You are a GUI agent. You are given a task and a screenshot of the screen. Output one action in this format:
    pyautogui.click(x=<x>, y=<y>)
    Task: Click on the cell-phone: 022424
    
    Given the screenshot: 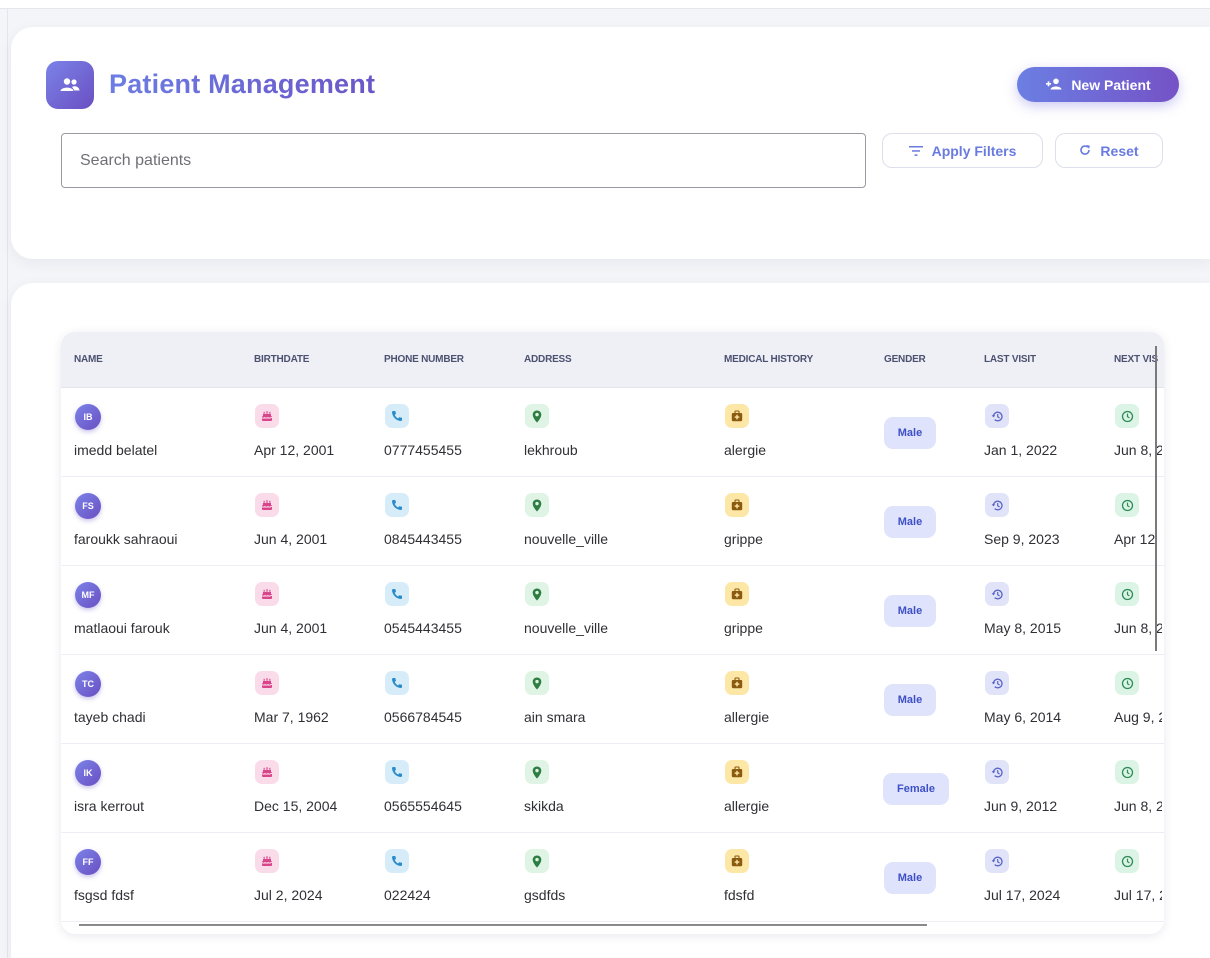 What is the action you would take?
    pyautogui.click(x=407, y=895)
    